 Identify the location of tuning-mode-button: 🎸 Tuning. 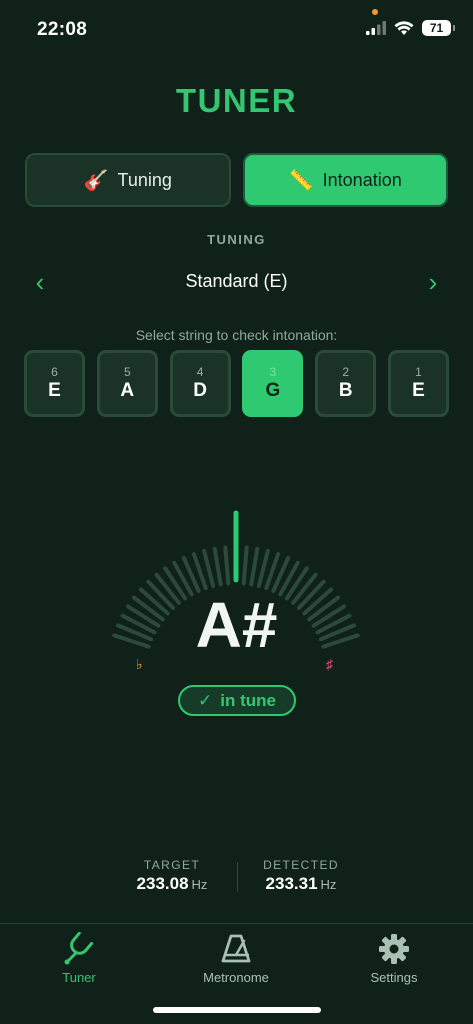
(128, 180).